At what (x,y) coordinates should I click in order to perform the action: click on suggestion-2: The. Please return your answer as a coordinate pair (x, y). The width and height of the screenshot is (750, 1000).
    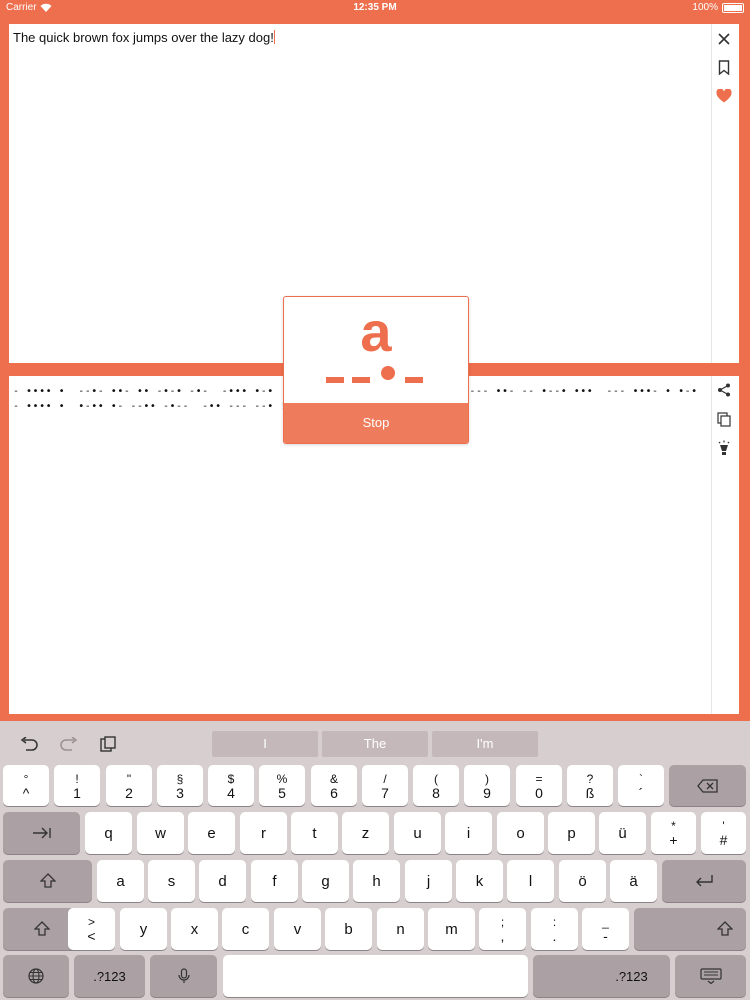
    Looking at the image, I should click on (375, 744).